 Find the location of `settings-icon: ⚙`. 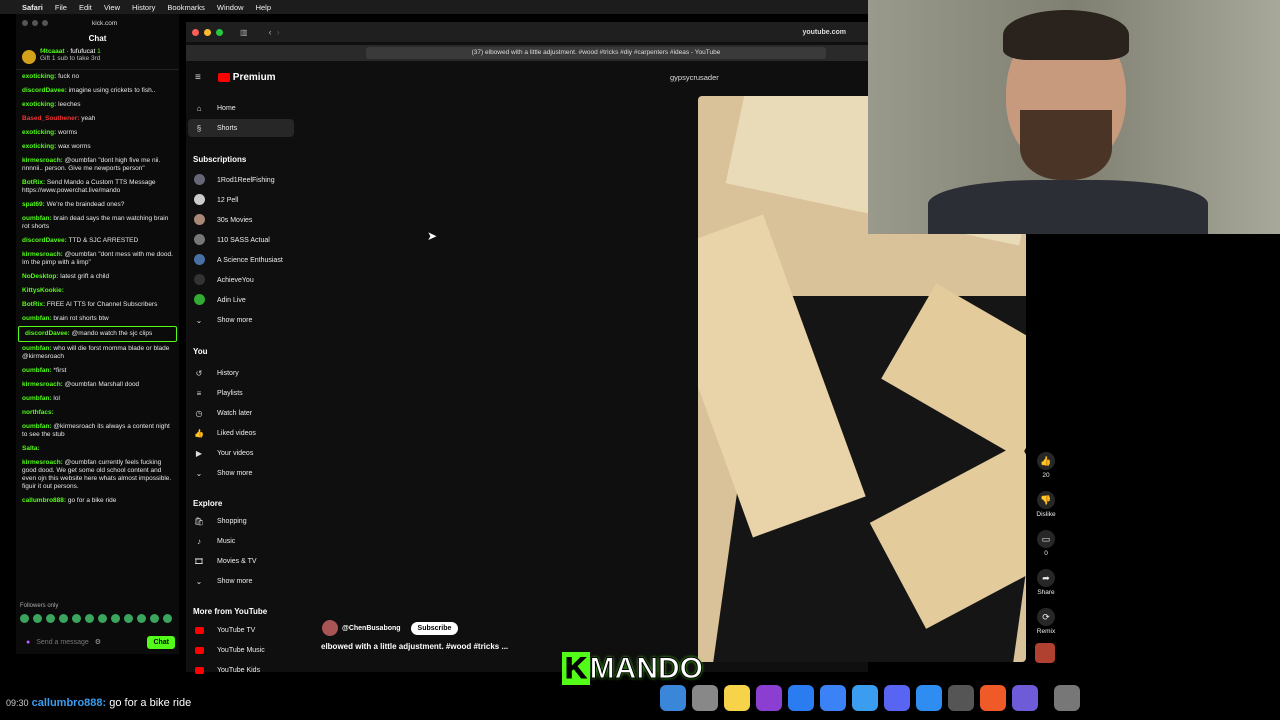

settings-icon: ⚙ is located at coordinates (98, 642).